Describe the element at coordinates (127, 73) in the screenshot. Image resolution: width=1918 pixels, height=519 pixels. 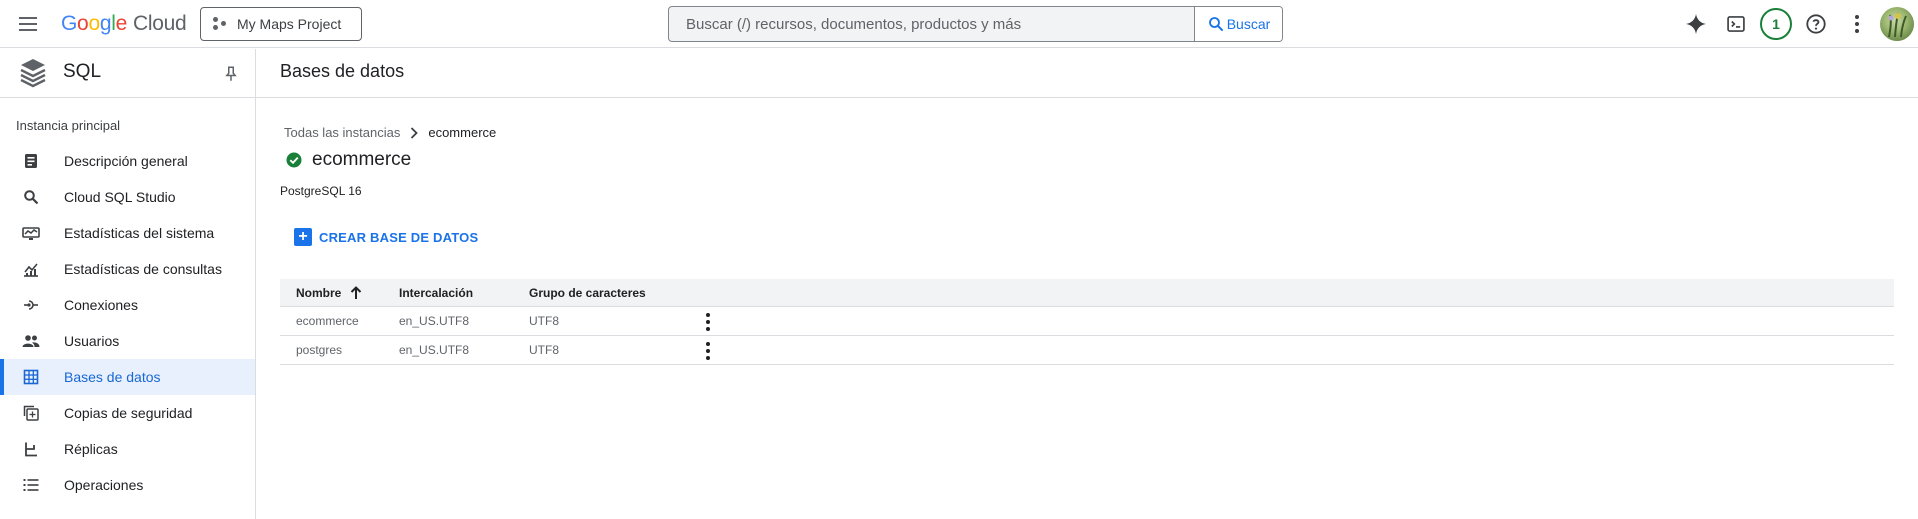
I see `sidebar-header: SQL` at that location.